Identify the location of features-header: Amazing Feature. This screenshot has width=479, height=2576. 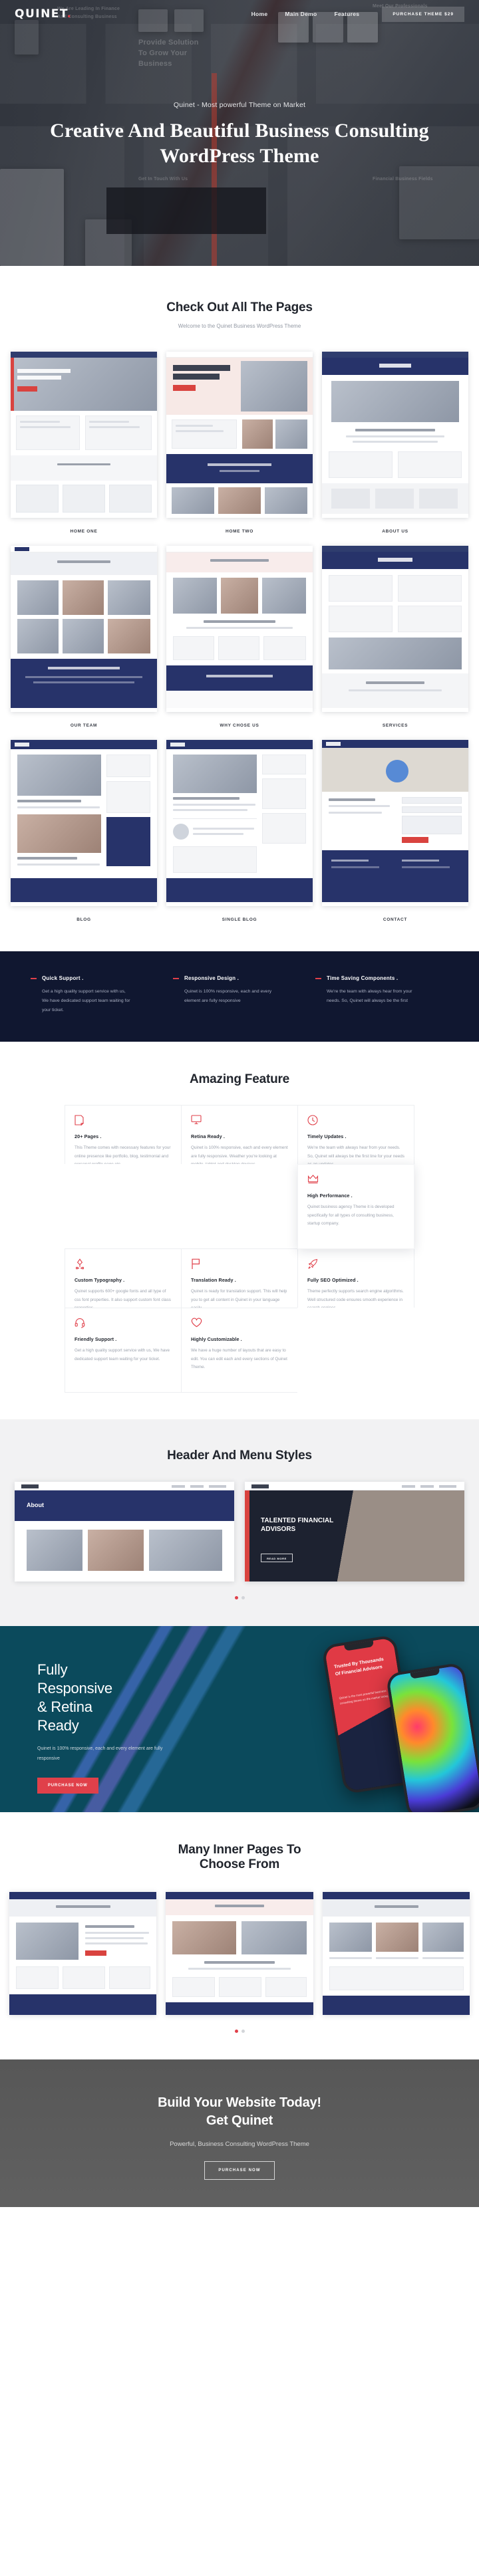
(239, 1079).